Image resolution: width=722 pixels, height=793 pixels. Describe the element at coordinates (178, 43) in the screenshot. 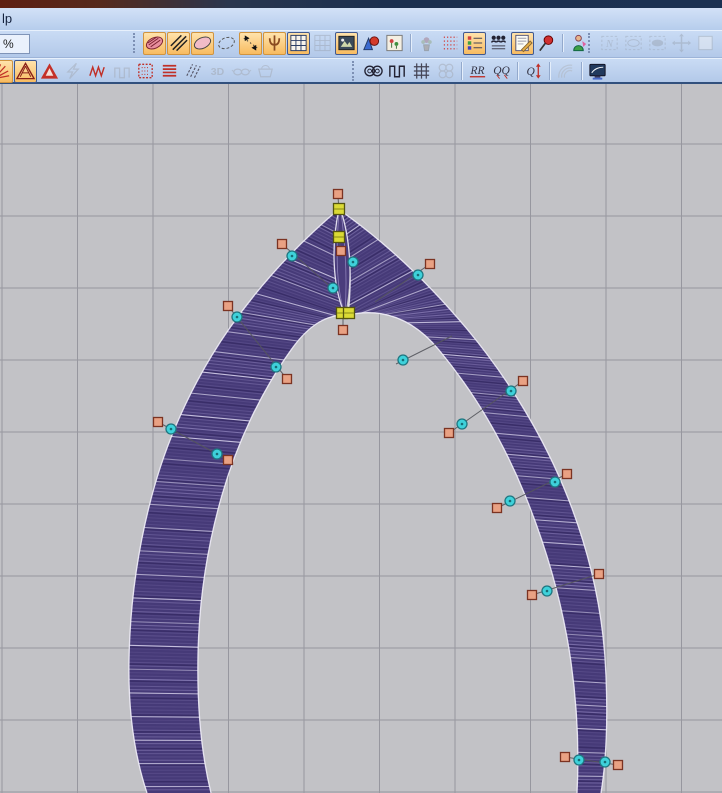

I see `tatami-fill-icon` at that location.